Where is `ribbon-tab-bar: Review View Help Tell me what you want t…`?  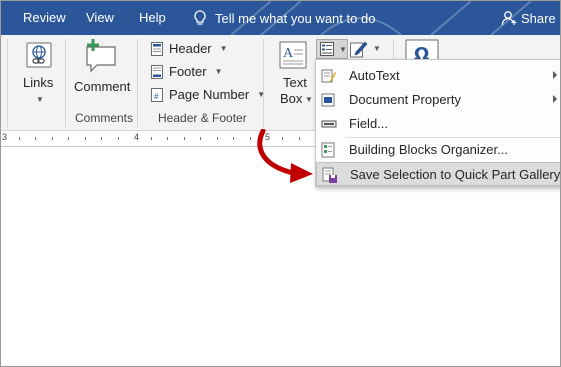
ribbon-tab-bar: Review View Help Tell me what you want t… is located at coordinates (280, 18).